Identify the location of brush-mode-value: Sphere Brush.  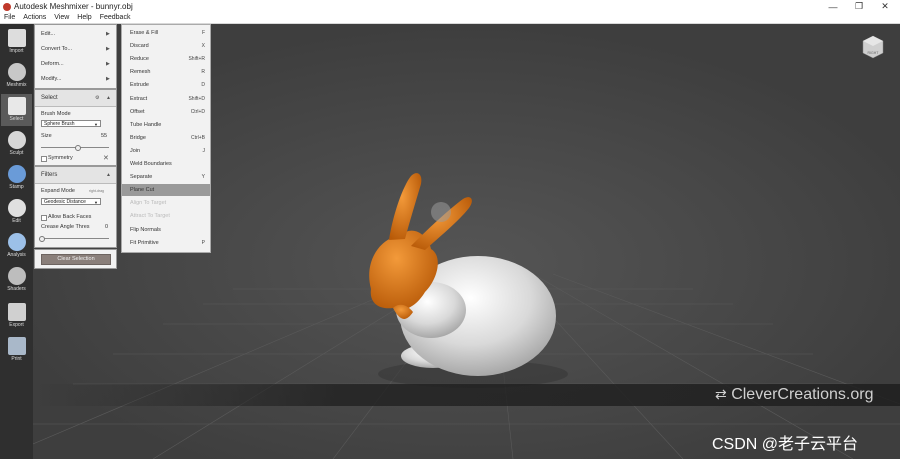
(59, 124).